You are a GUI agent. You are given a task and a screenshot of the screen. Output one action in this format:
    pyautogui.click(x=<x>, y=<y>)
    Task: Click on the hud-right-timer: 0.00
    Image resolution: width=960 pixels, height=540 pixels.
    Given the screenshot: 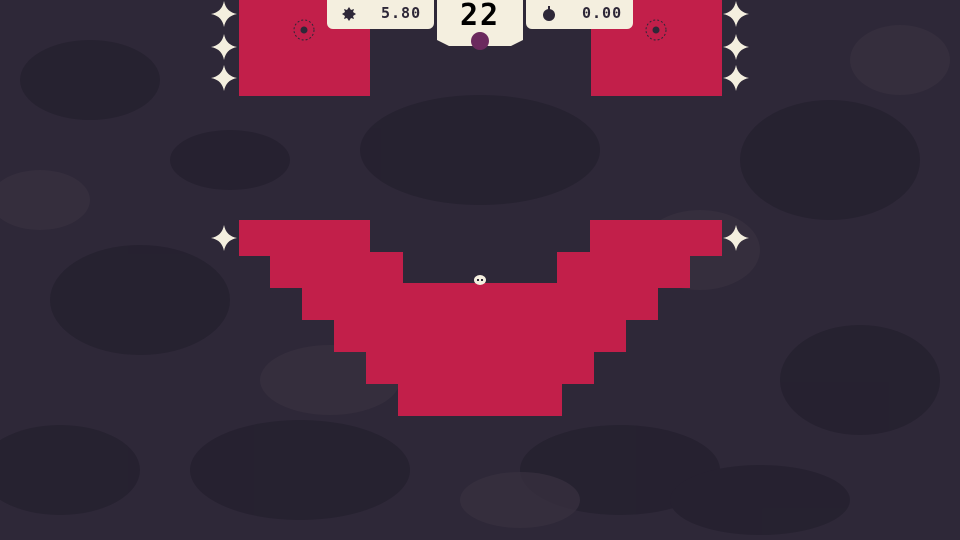 What is the action you would take?
    pyautogui.click(x=579, y=14)
    